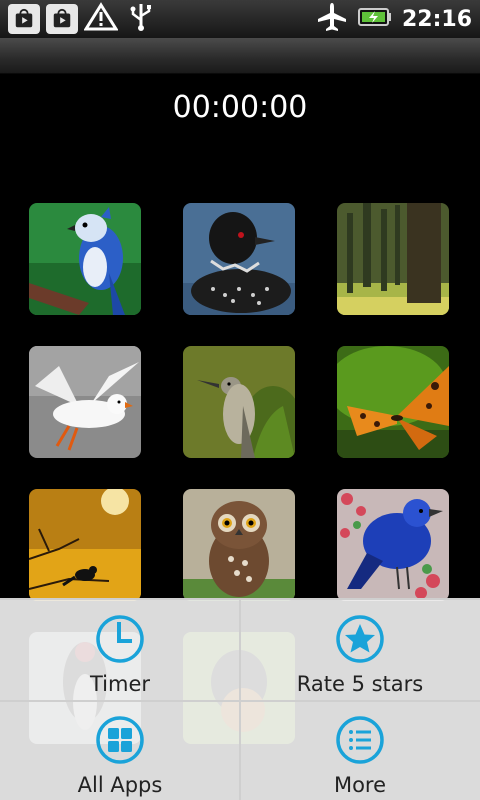  Describe the element at coordinates (101, 19) in the screenshot. I see `warning-icon` at that location.